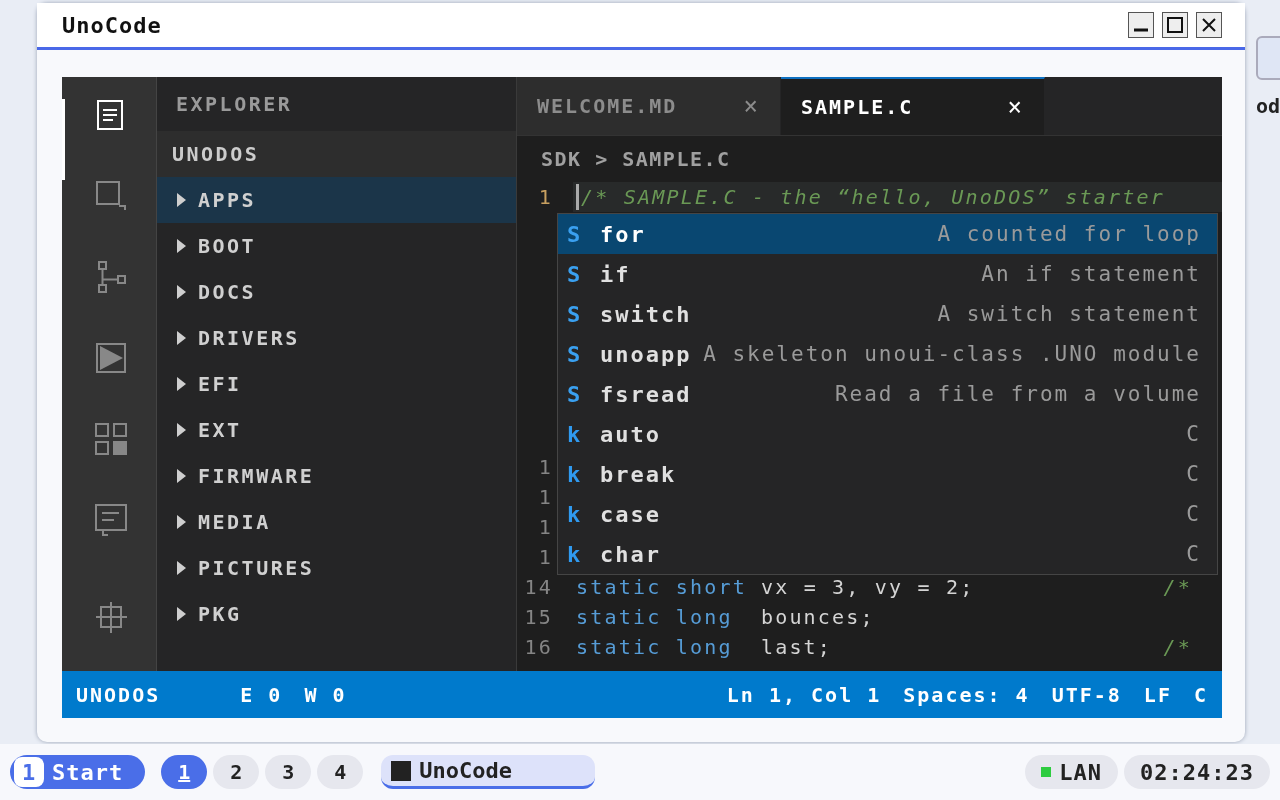  I want to click on status-item: UNODOS, so click(118, 694).